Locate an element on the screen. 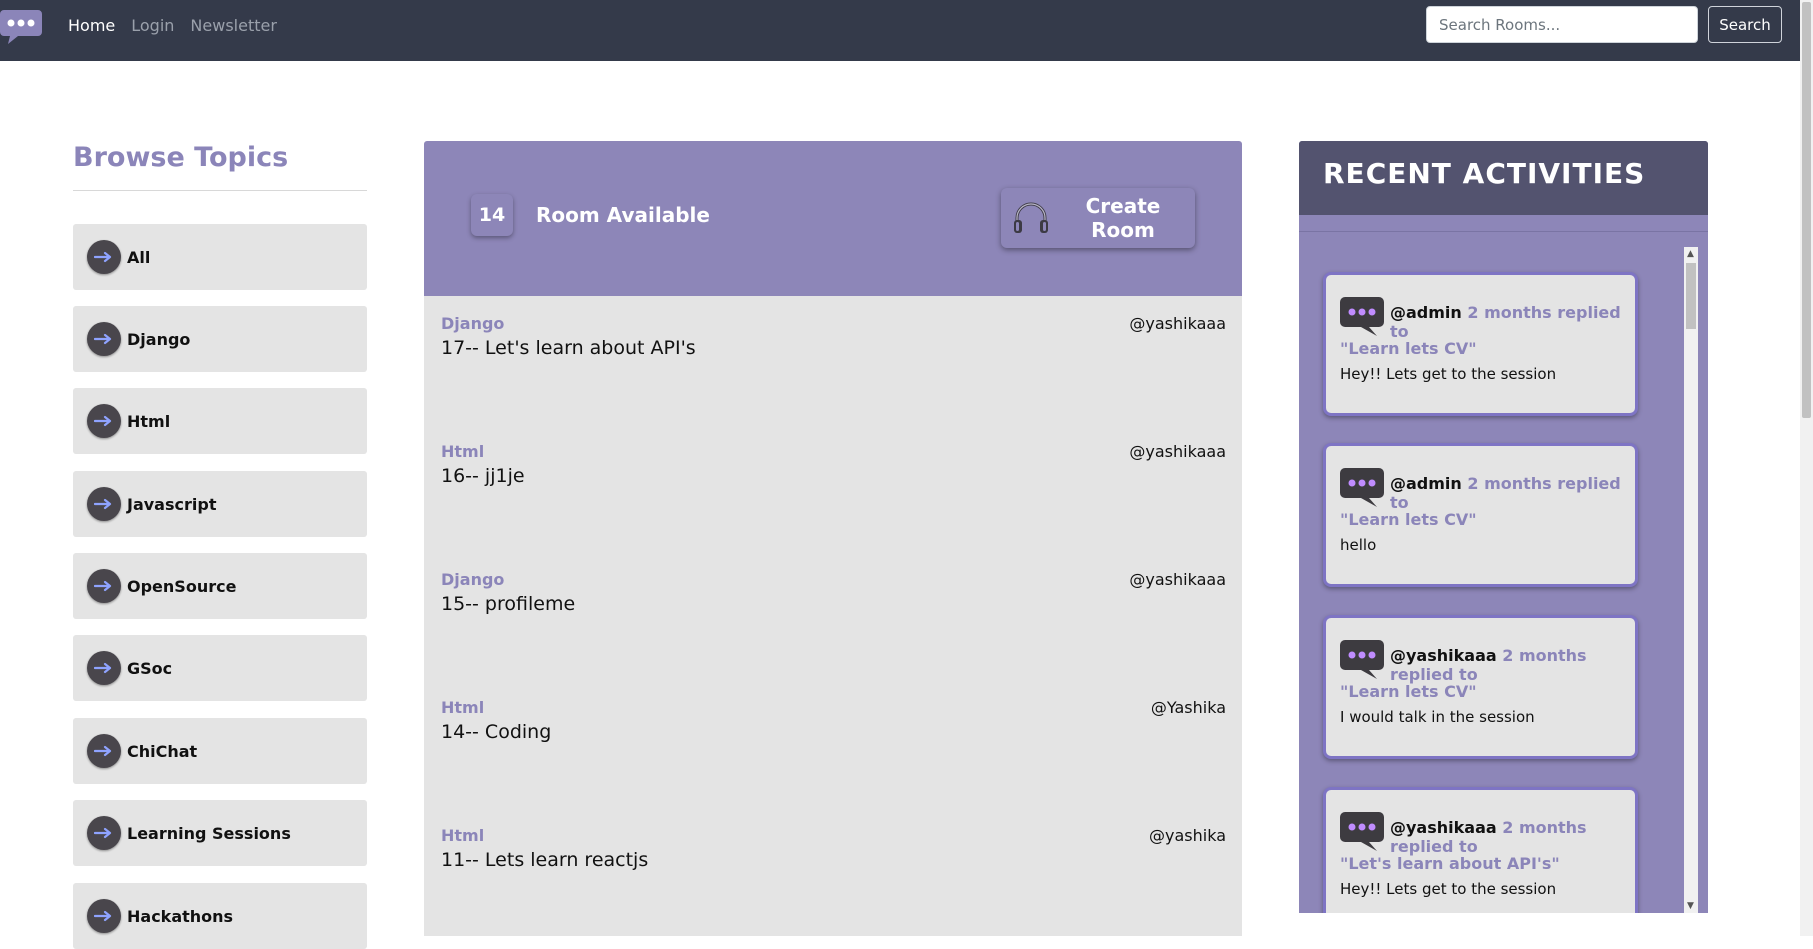 The height and width of the screenshot is (949, 1813). room-item: Html @yashika 11-- Lets learn reactjs is located at coordinates (833, 872).